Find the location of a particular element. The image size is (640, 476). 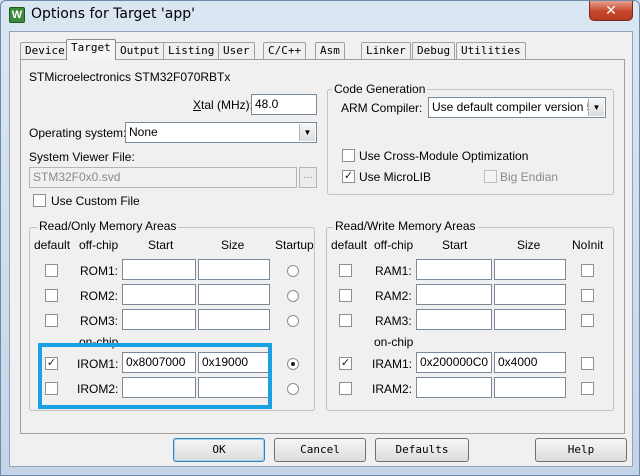

rw-memory-title: Read/Write Memory Areas is located at coordinates (405, 226).